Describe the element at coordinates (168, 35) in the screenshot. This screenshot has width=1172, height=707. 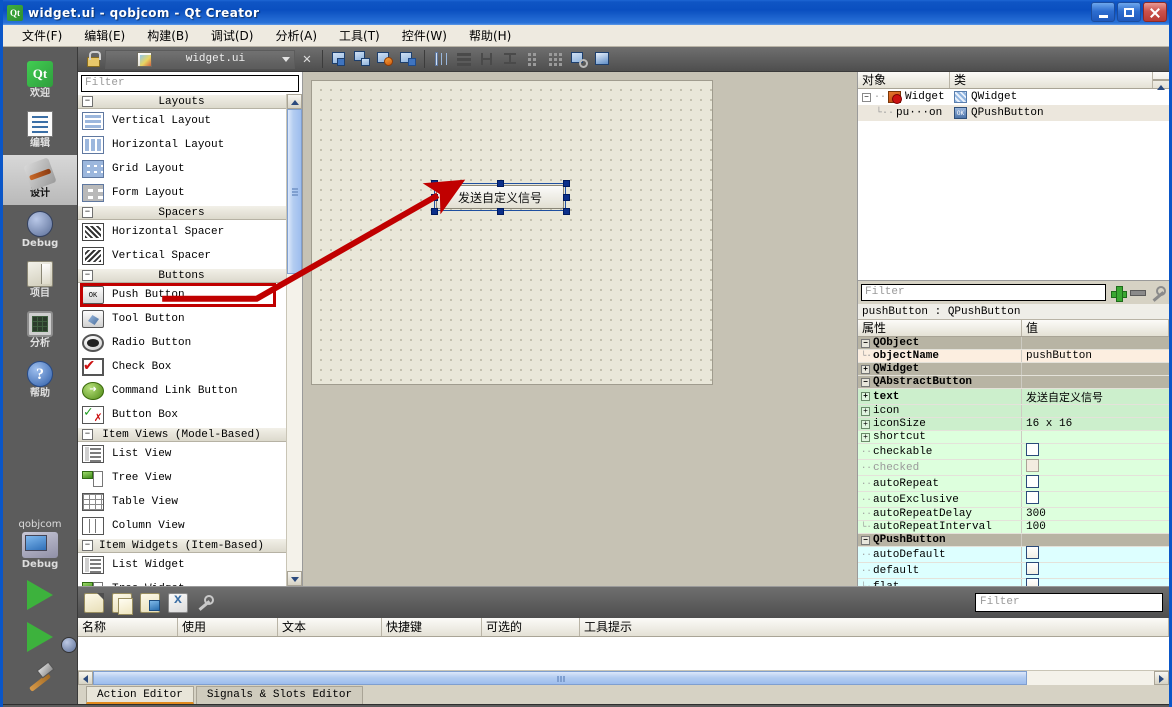
I see `menu-build: 构建(B)` at that location.